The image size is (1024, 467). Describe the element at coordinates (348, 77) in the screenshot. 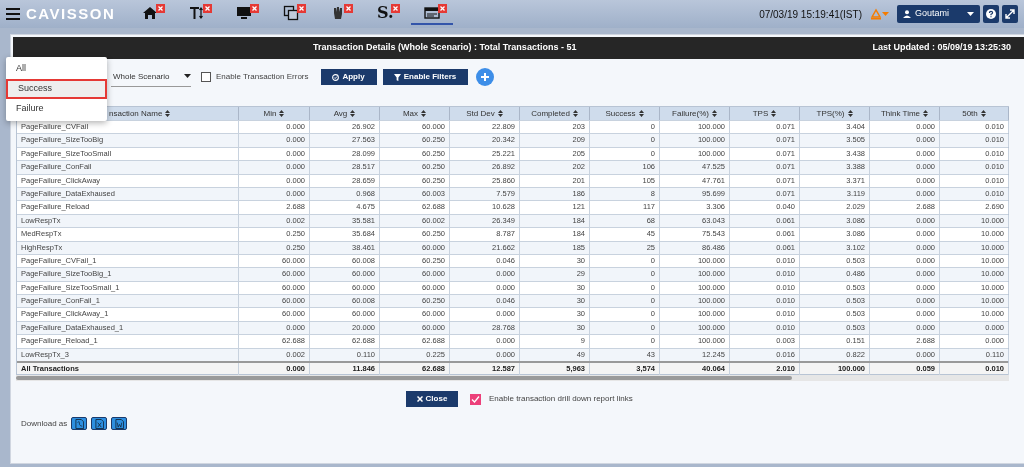

I see `apply-button: Apply` at that location.